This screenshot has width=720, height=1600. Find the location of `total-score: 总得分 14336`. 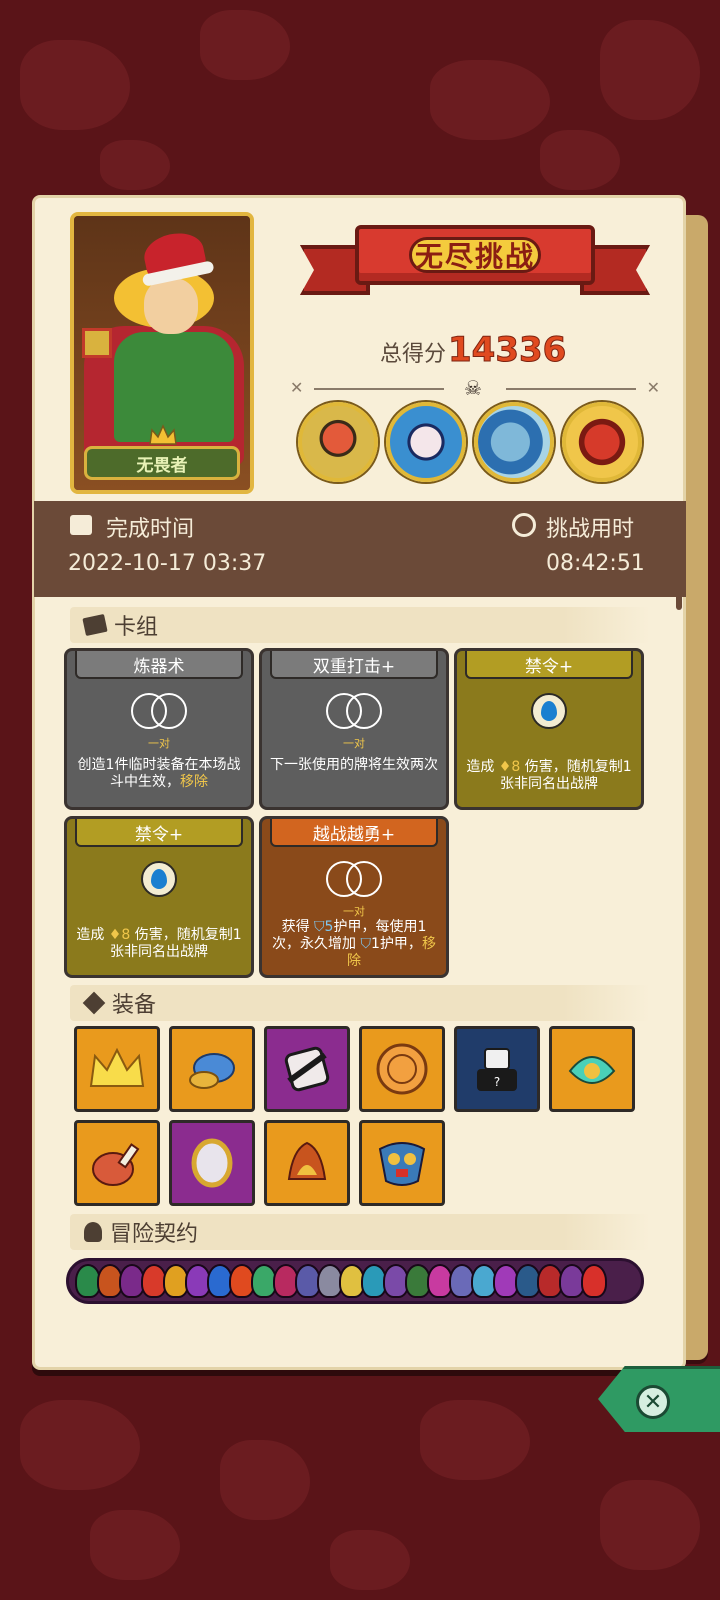

total-score: 总得分 14336 is located at coordinates (473, 350).